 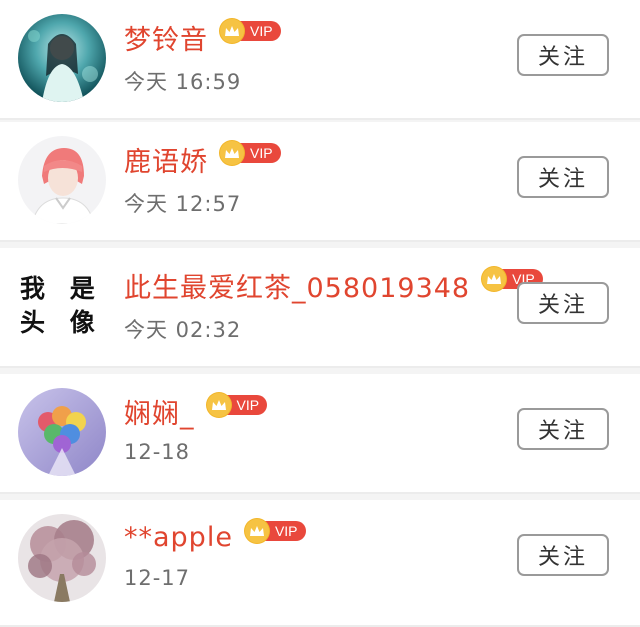 I want to click on name-line: 鹿语娇 VIP, so click(x=202, y=159).